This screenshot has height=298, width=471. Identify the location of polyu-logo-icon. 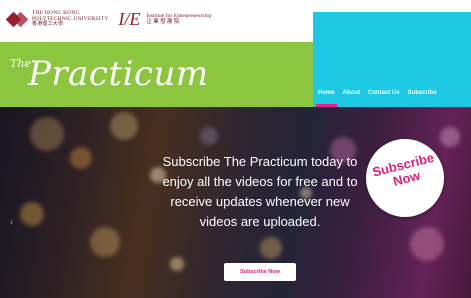
(17, 19).